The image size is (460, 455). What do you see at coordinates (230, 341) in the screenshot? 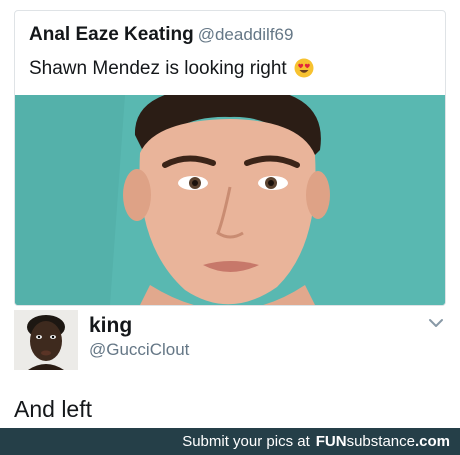
I see `reply-tweet-header: king @GucciClout` at bounding box center [230, 341].